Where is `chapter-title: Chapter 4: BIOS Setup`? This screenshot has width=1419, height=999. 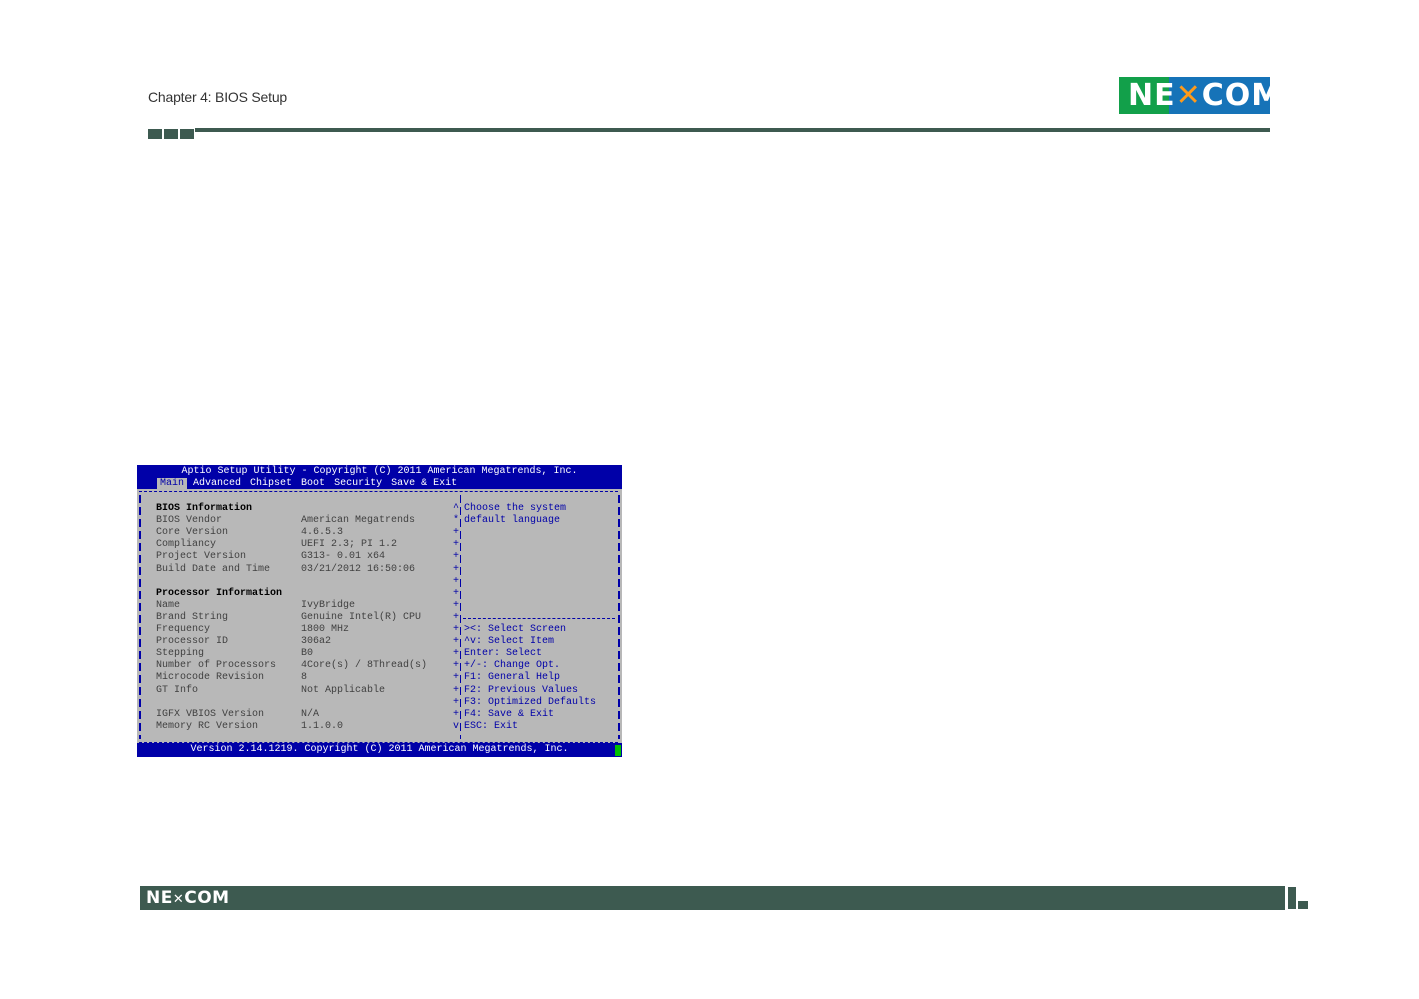
chapter-title: Chapter 4: BIOS Setup is located at coordinates (217, 97).